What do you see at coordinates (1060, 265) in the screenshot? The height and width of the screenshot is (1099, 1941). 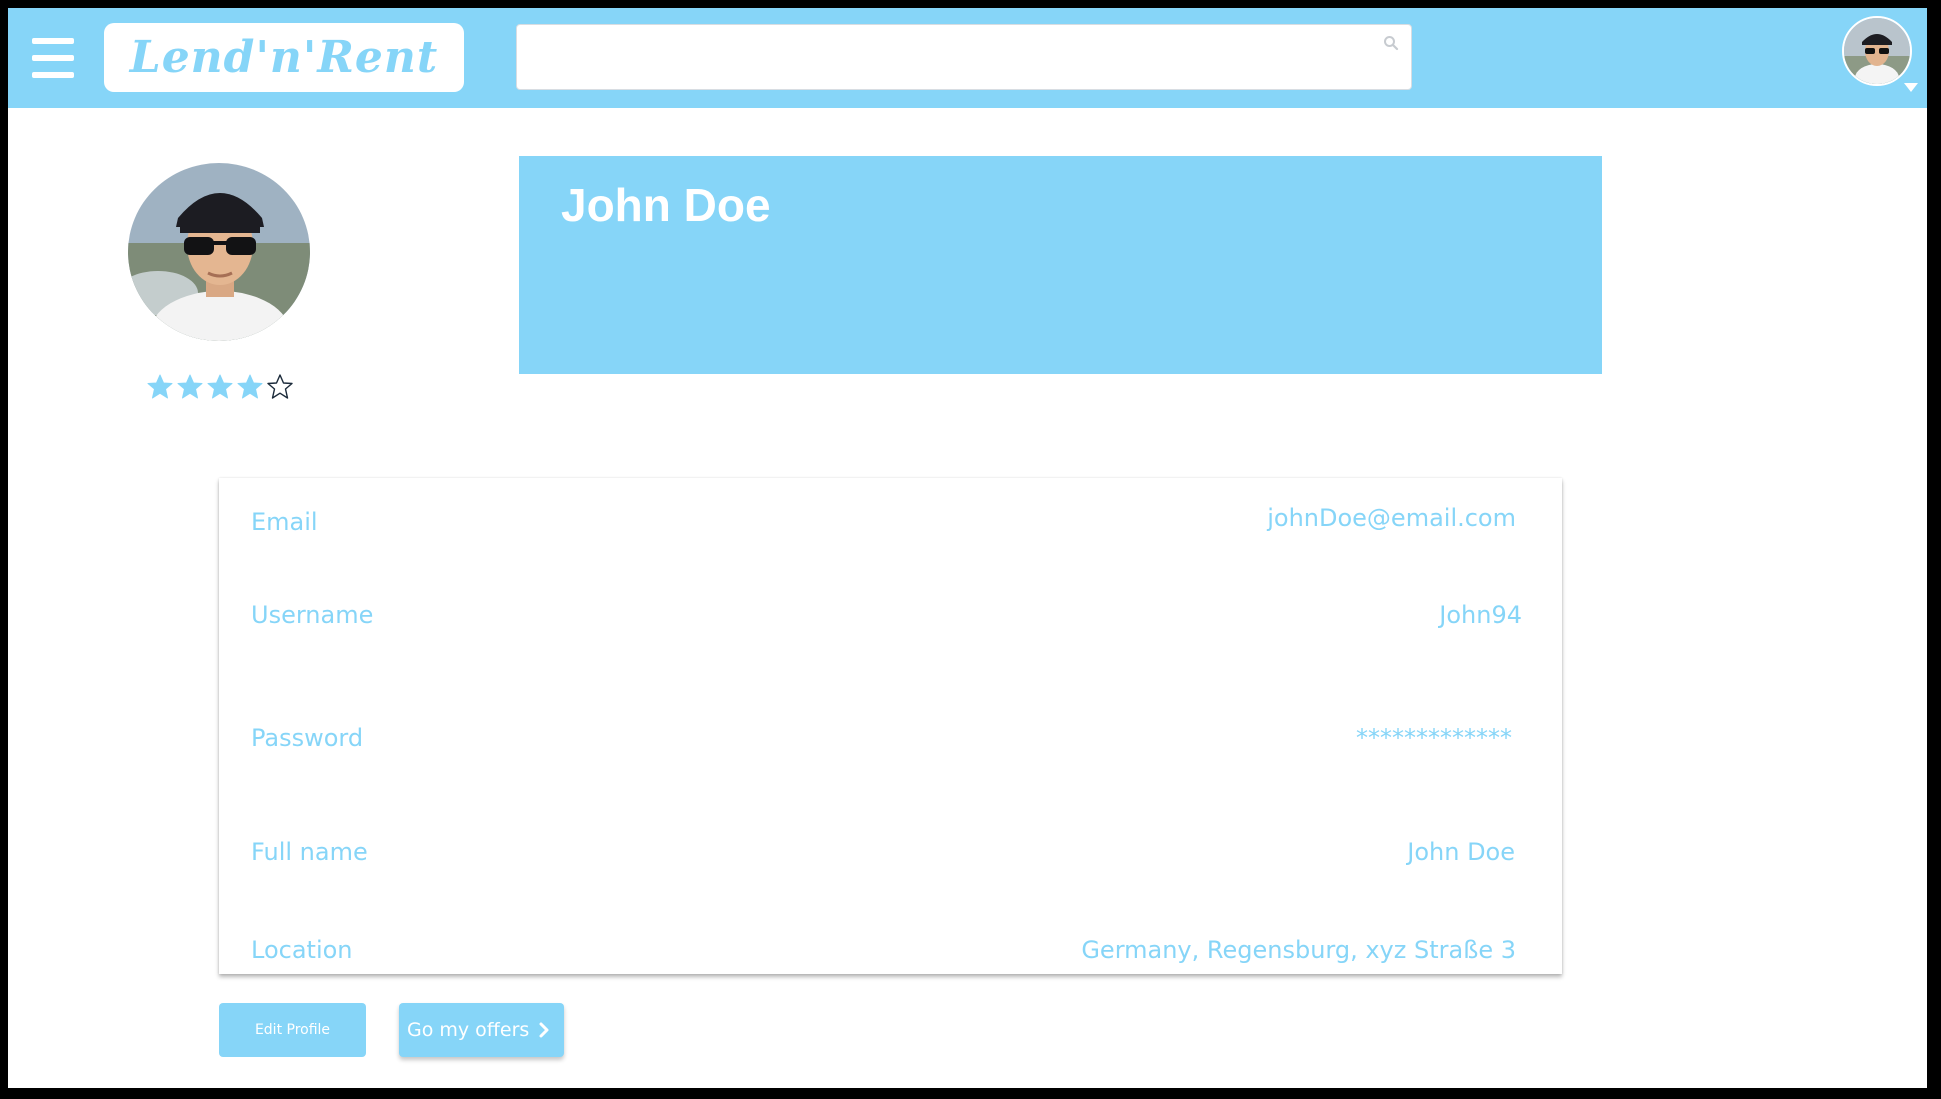 I see `profile-banner: John Doe` at bounding box center [1060, 265].